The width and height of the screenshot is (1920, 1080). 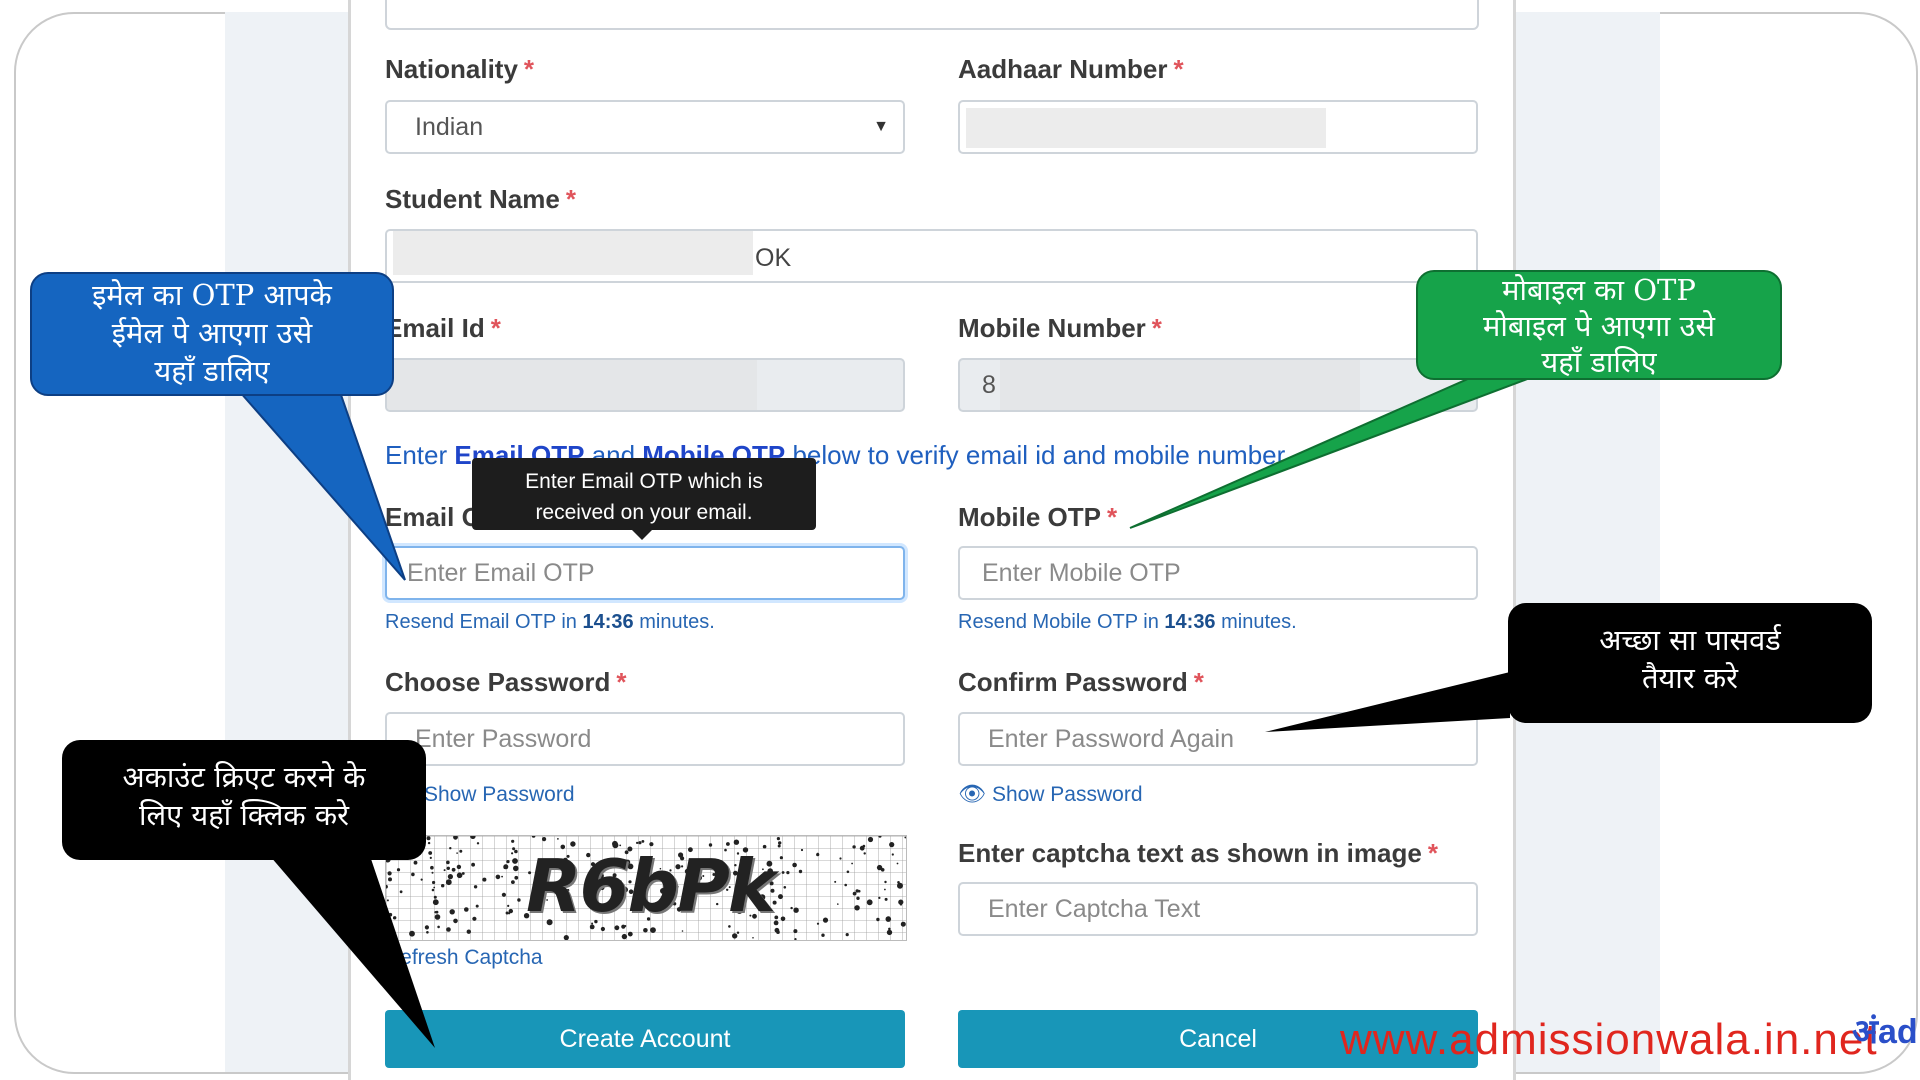 I want to click on password-callout-pointer, so click(x=1387, y=702).